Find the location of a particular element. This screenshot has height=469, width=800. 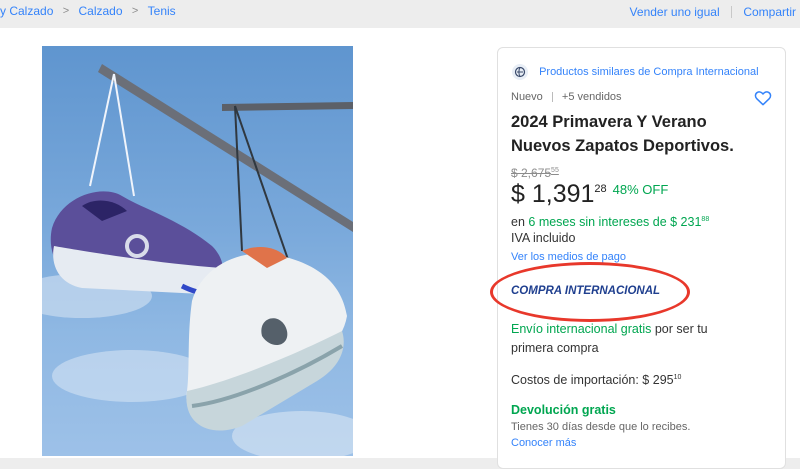

original-price-main: $ 2,675 is located at coordinates (531, 173).